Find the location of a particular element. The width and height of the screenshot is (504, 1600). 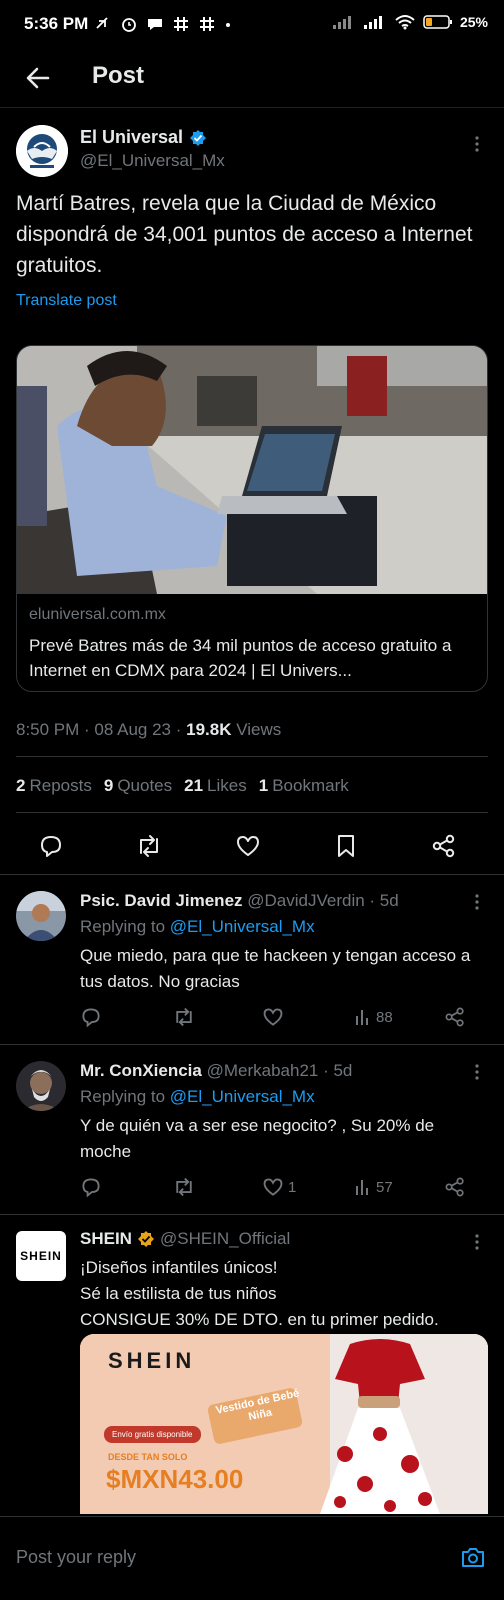

replying-to-label: Replying to is located at coordinates (125, 926).